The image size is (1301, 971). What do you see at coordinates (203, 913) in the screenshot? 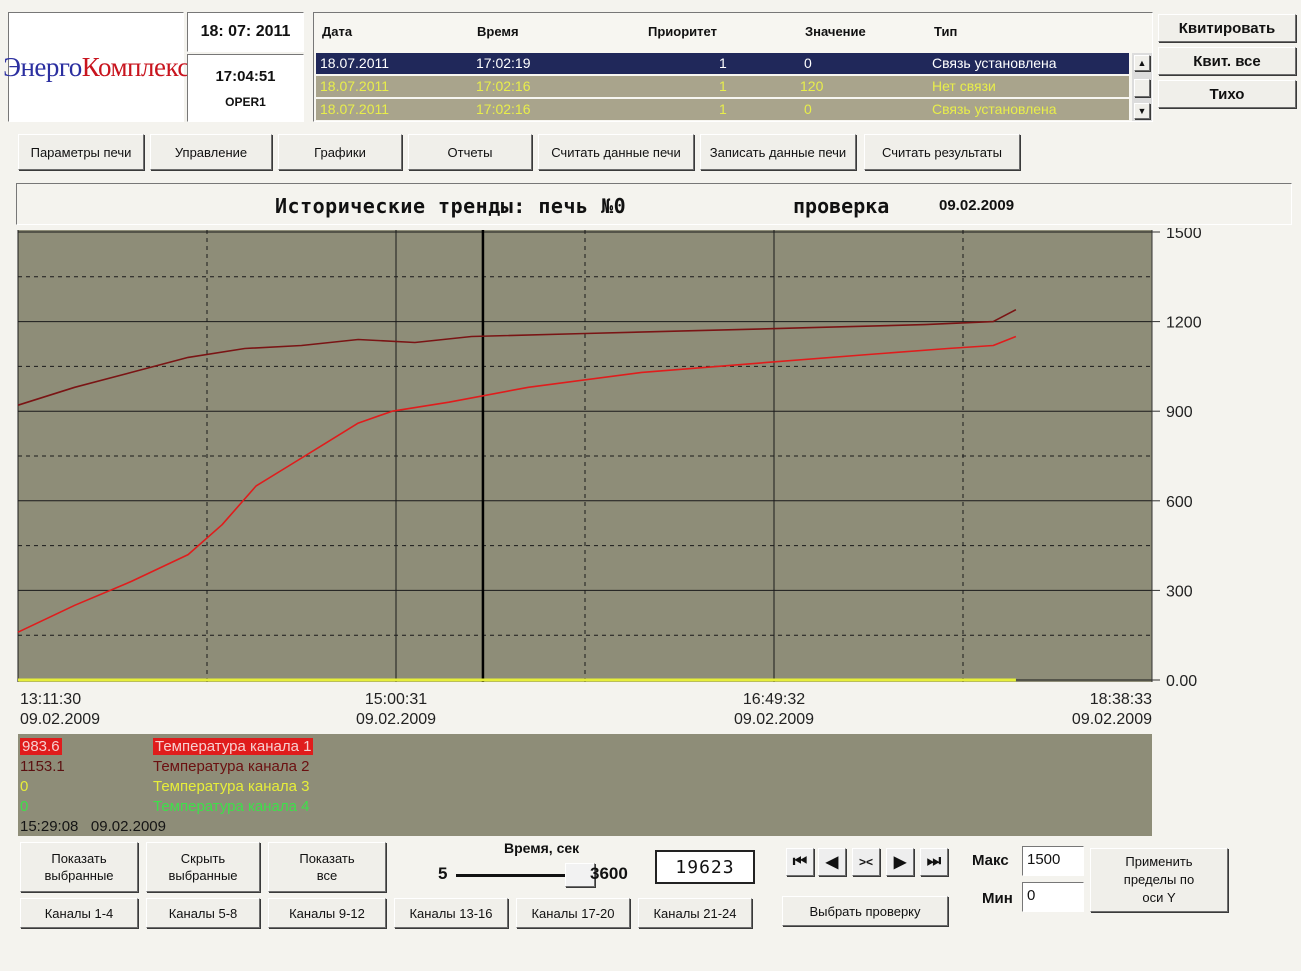
I see `channels-5-8-button: Каналы 5-8` at bounding box center [203, 913].